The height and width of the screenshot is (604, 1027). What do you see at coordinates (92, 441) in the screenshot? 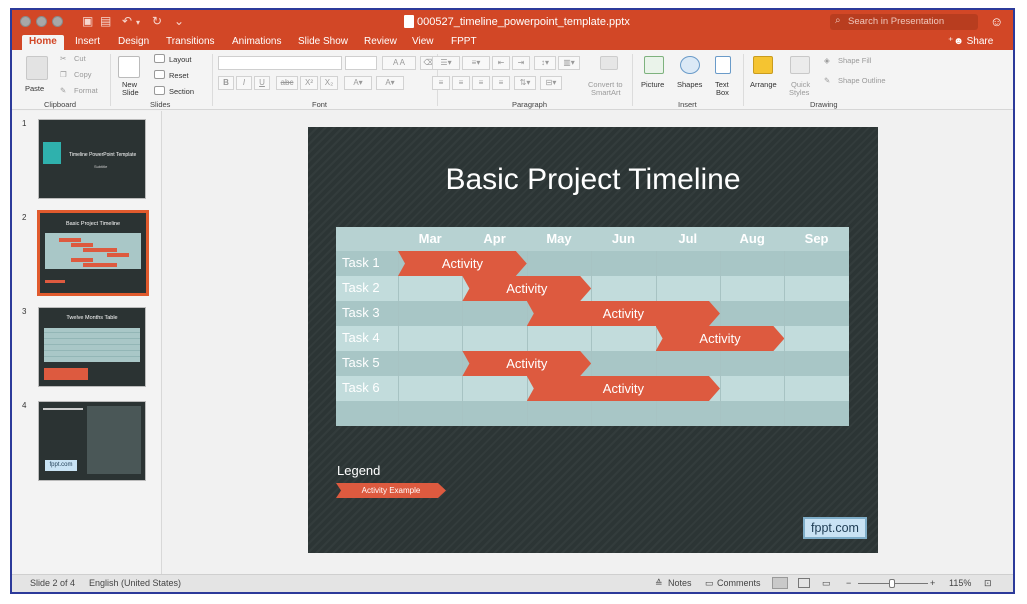
I see `slide-thumbnail-4: fppt.com` at bounding box center [92, 441].